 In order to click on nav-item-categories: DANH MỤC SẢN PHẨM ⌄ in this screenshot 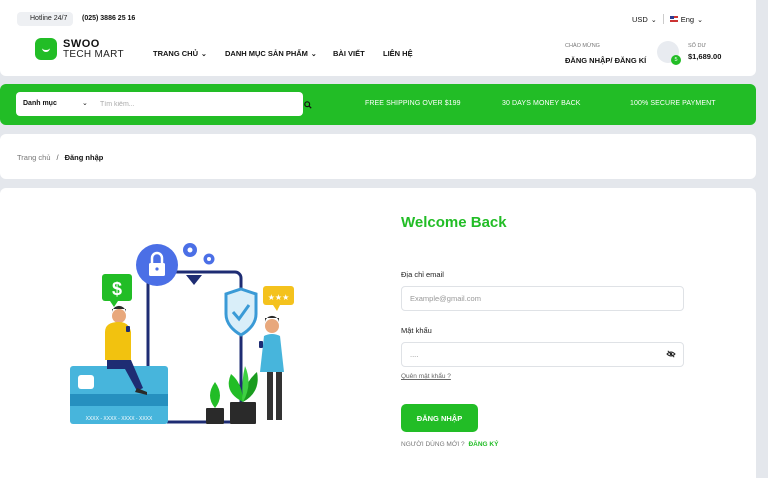, I will do `click(271, 53)`.